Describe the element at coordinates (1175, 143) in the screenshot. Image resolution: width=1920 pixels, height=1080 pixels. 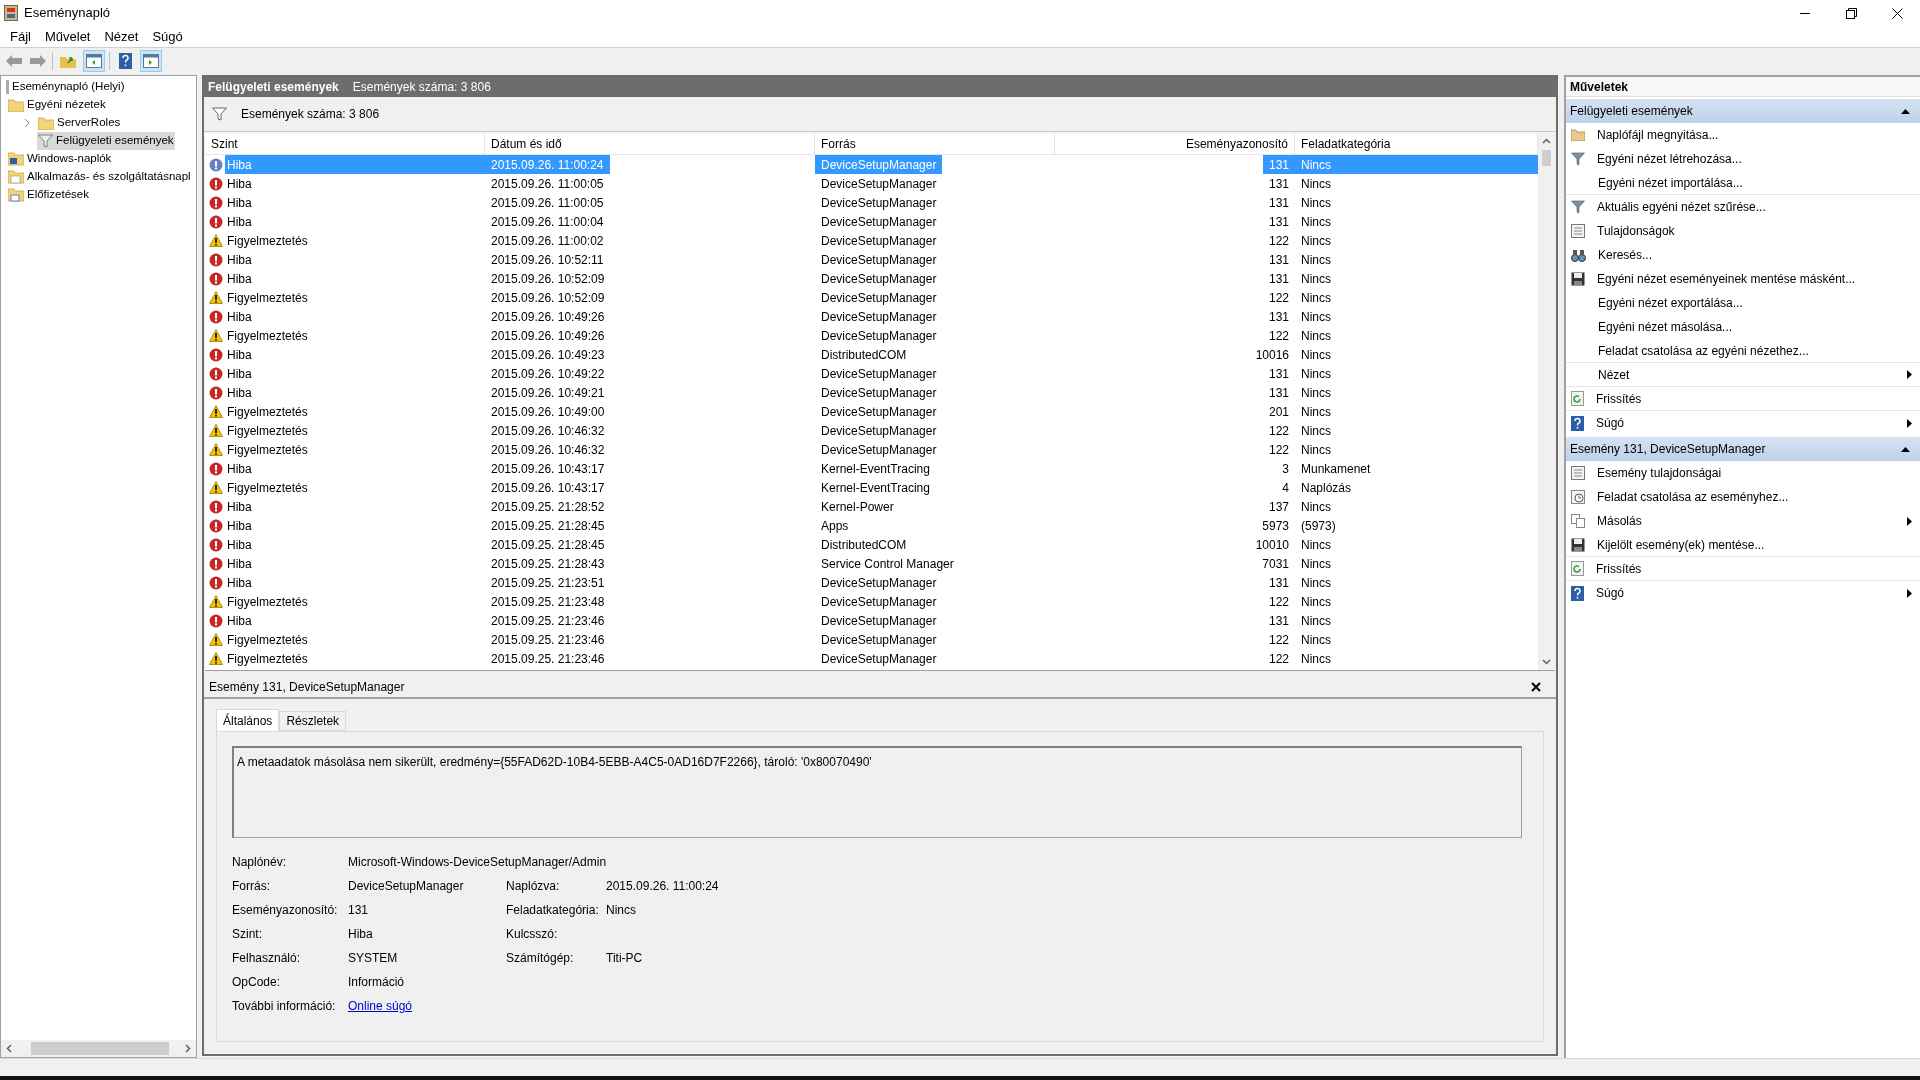
I see `column-header: Eseményazonosító` at that location.